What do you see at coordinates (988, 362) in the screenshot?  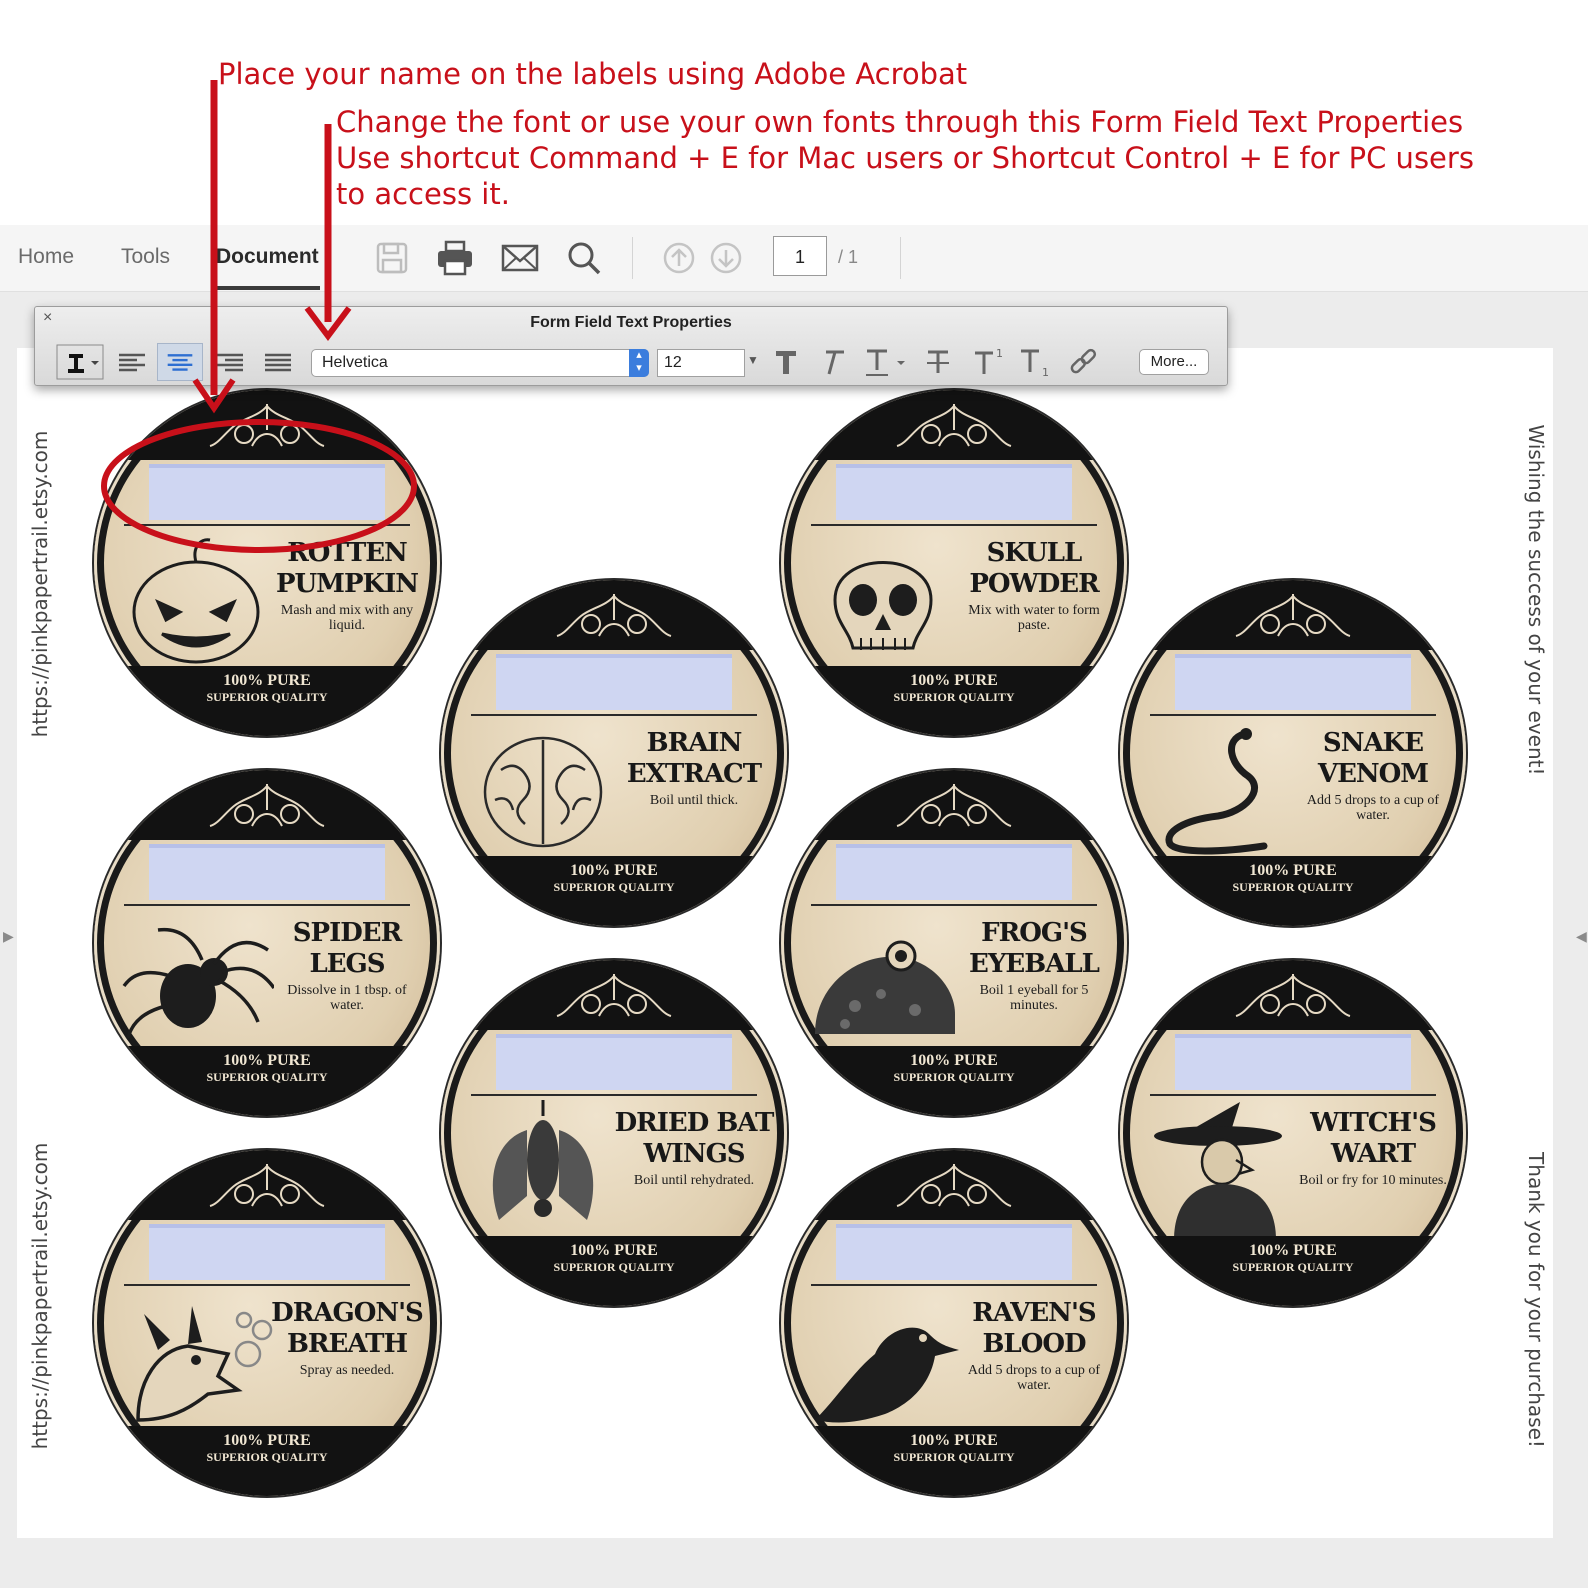 I see `superscript-icon: 1` at bounding box center [988, 362].